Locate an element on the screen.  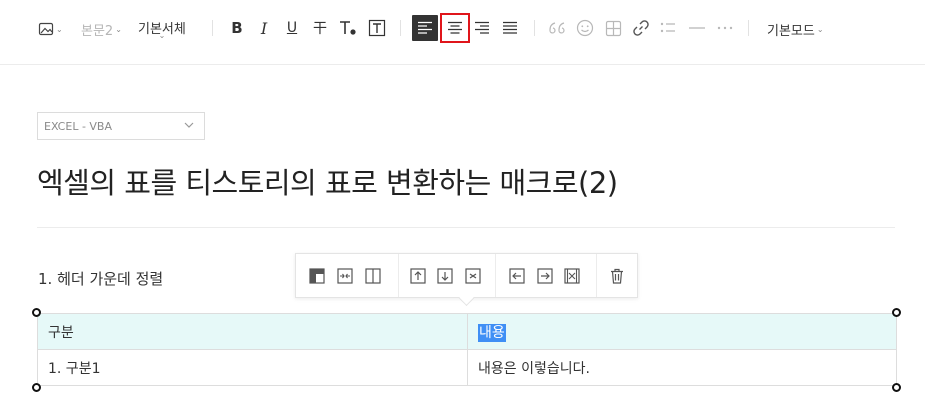
merge-cells-icon is located at coordinates (345, 276).